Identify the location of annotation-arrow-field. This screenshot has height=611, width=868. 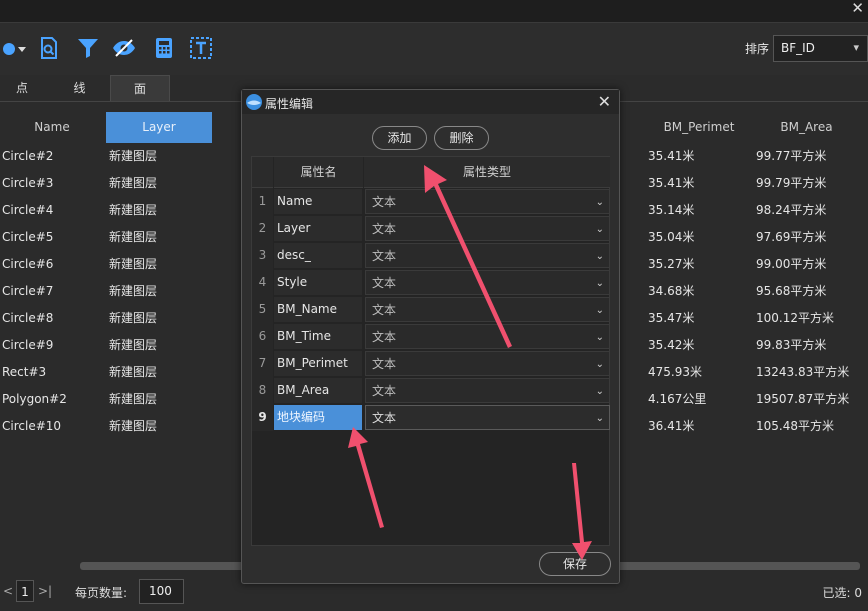
(366, 477).